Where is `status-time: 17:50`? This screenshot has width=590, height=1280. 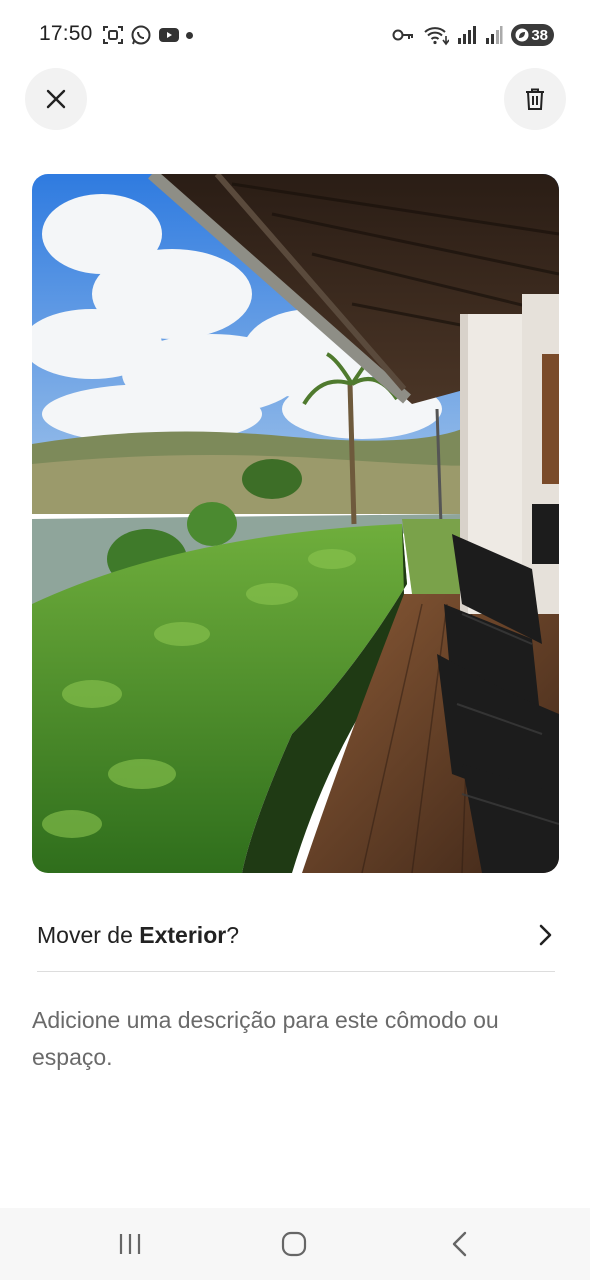
status-time: 17:50 is located at coordinates (66, 33).